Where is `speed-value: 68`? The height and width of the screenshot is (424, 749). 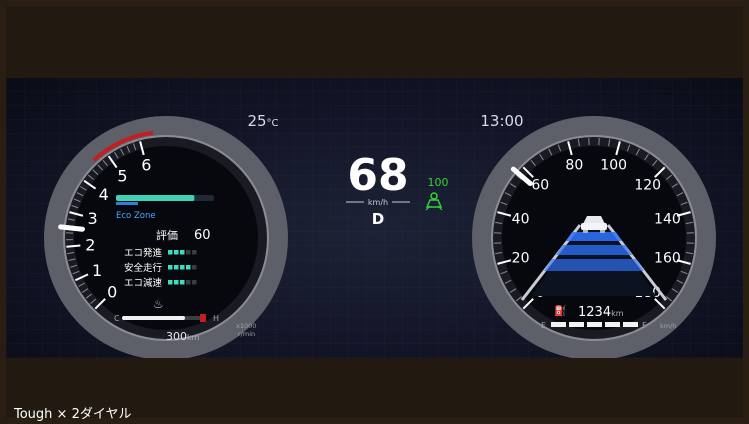
speed-value: 68 is located at coordinates (377, 175).